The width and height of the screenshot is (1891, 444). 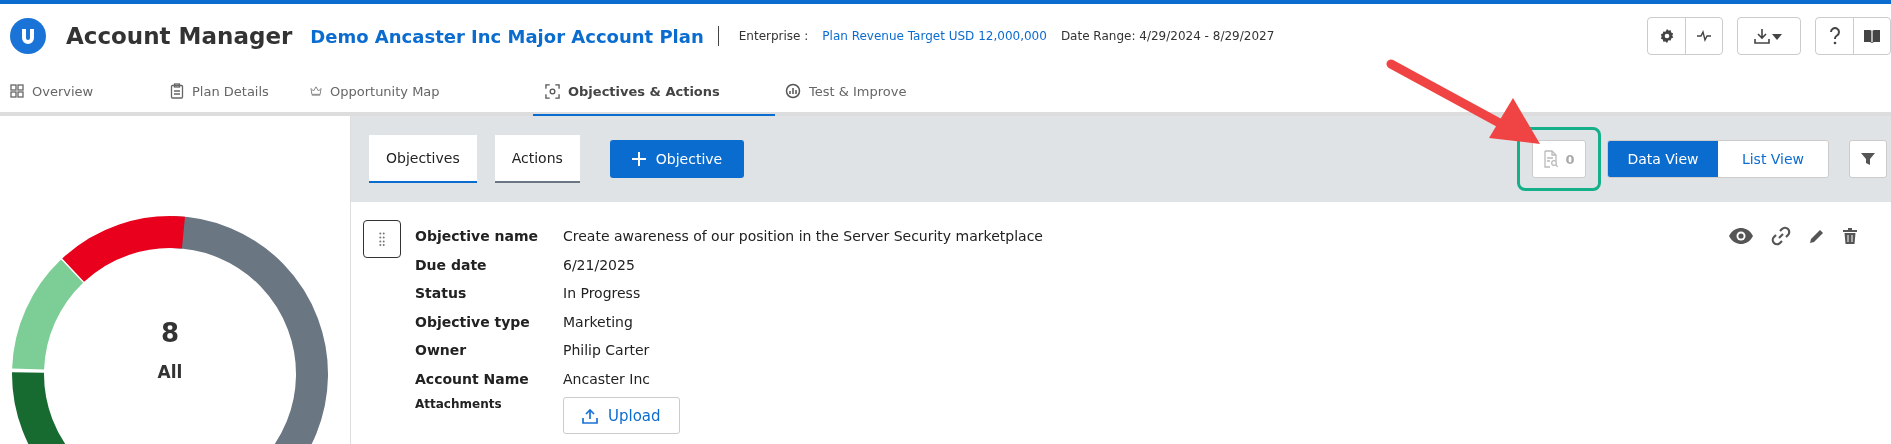 What do you see at coordinates (1704, 36) in the screenshot?
I see `pulse-icon` at bounding box center [1704, 36].